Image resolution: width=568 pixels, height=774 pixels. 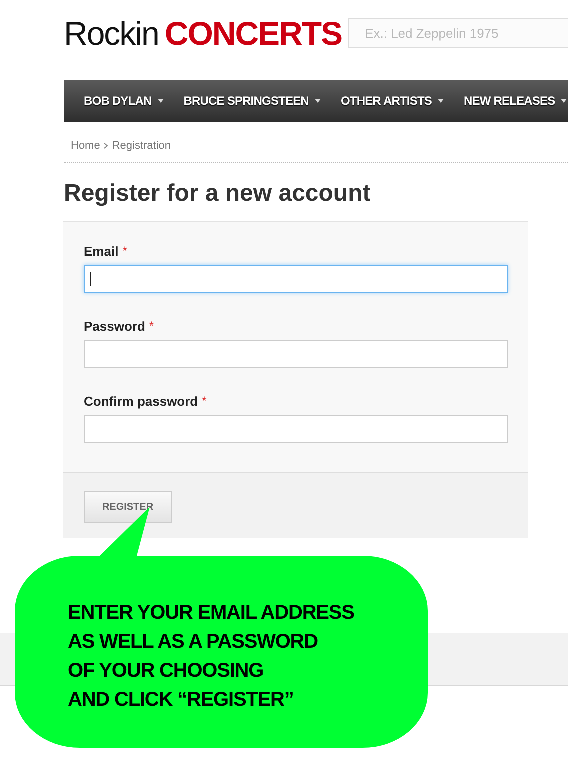 I want to click on register-button: REGISTER, so click(x=128, y=507).